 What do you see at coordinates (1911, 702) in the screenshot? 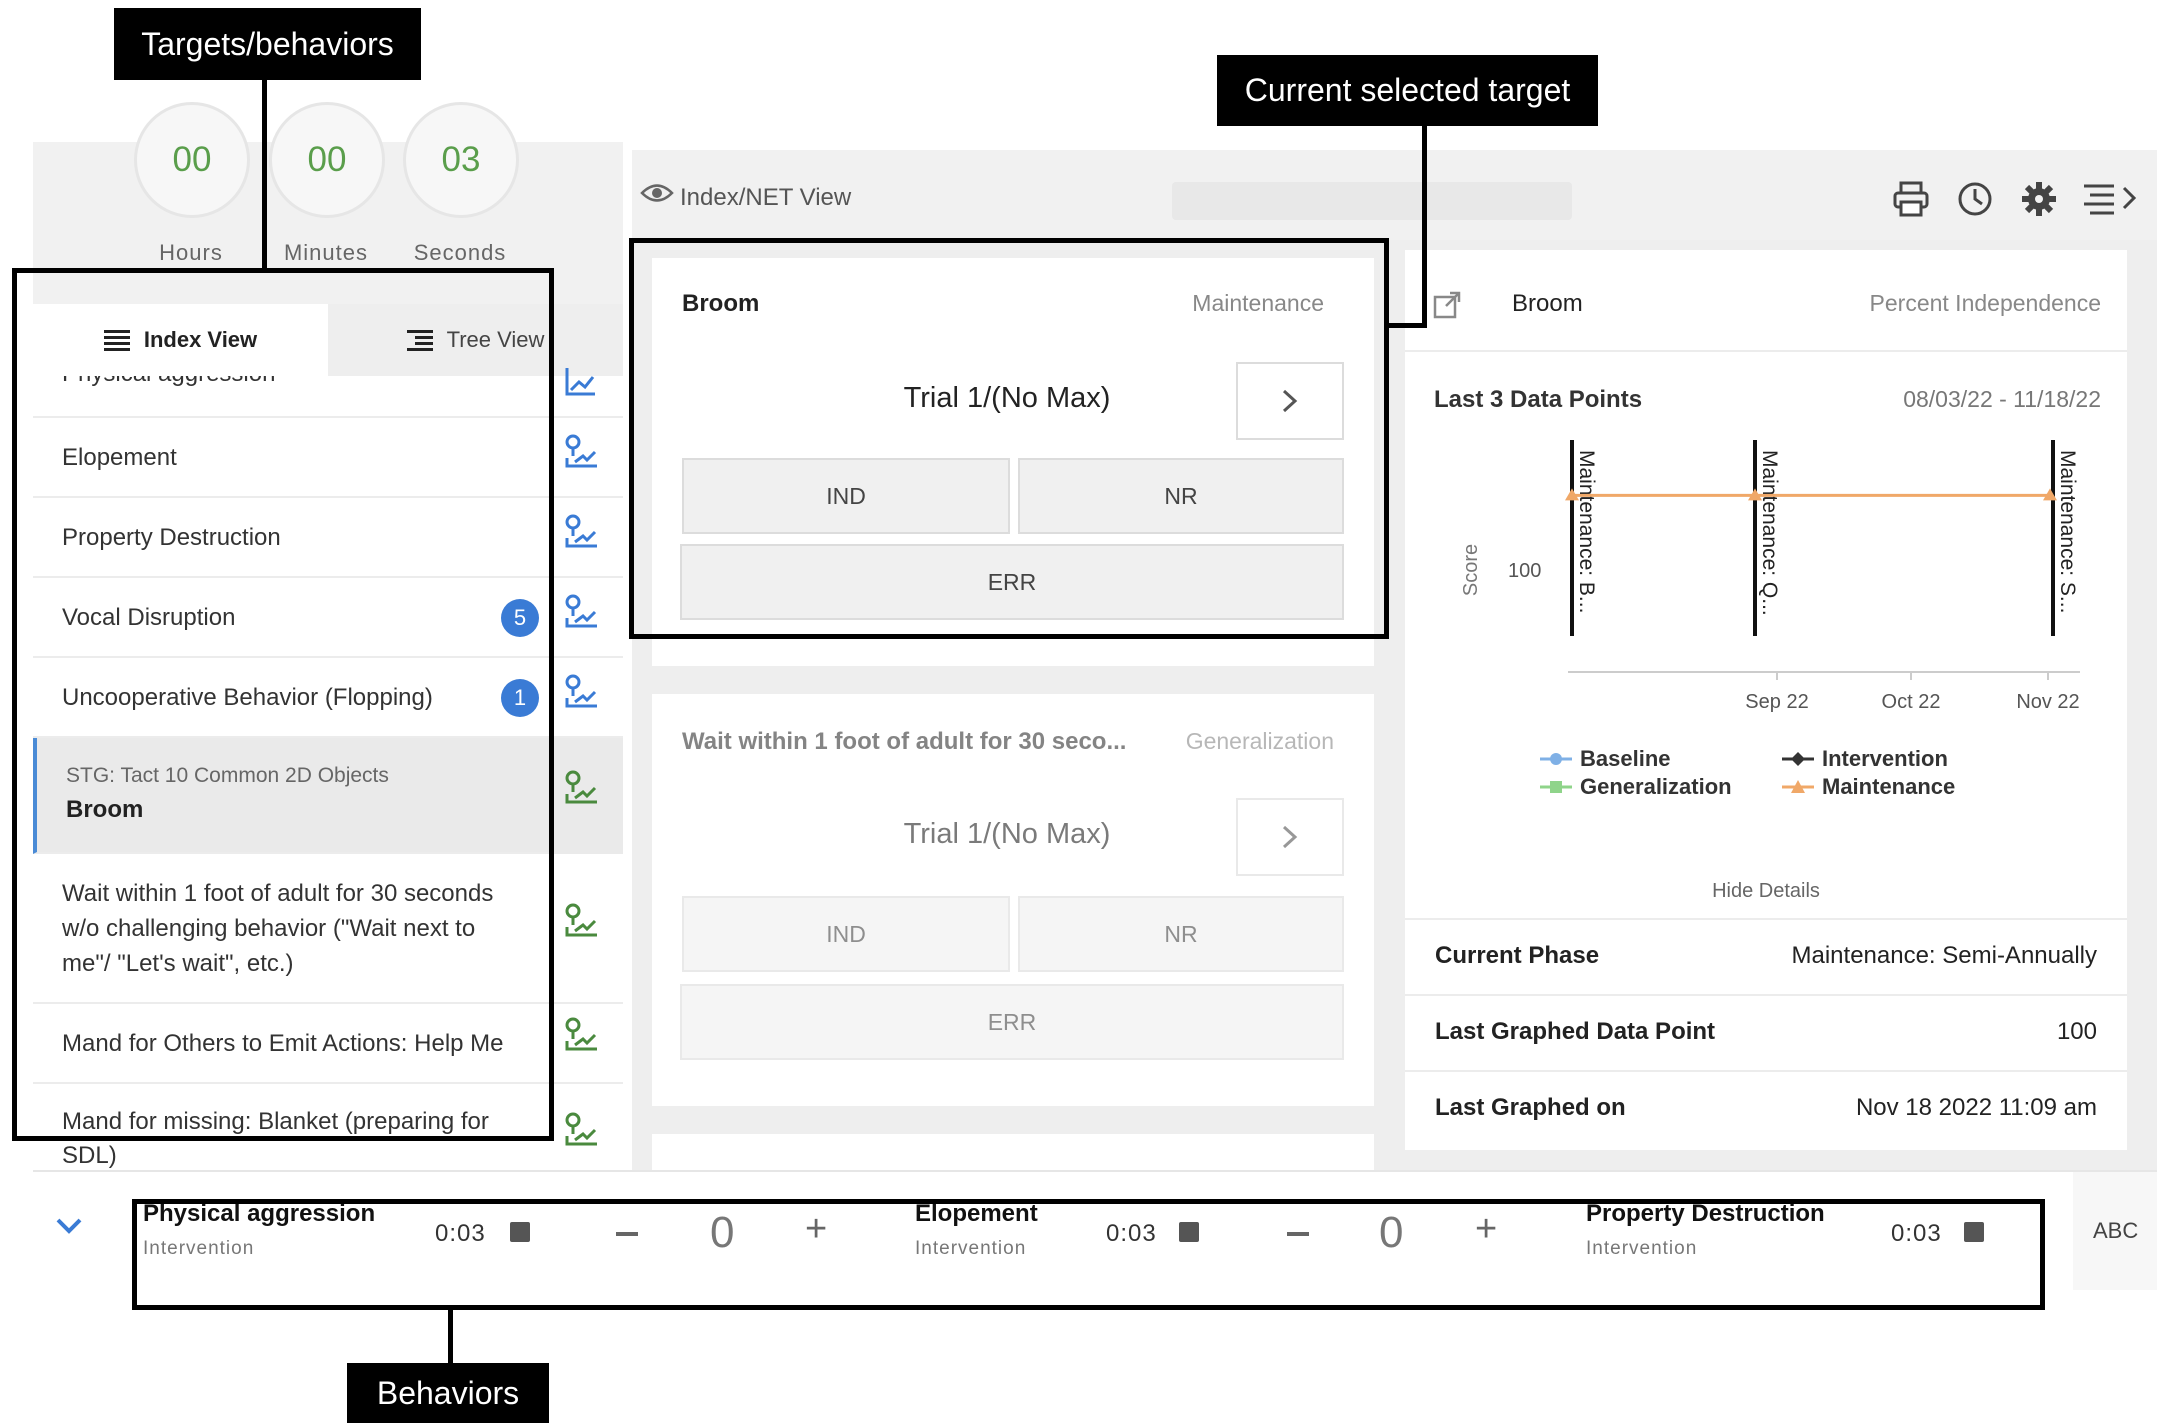
I see `x-tick-label: Oct 22` at bounding box center [1911, 702].